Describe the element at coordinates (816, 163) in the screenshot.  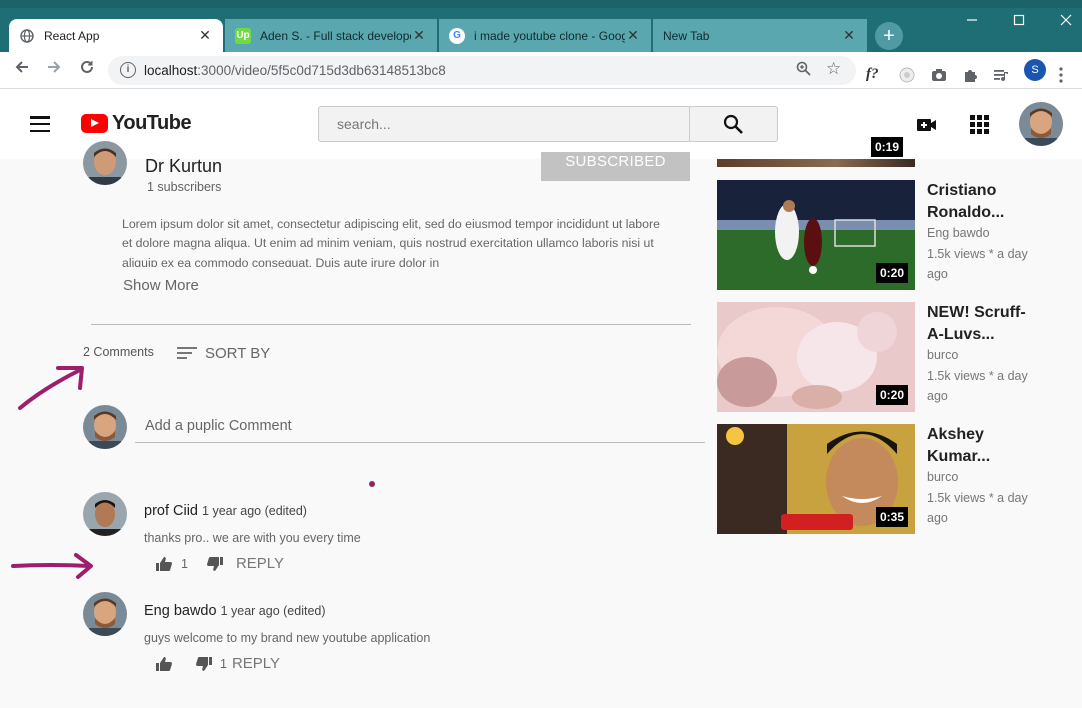
I see `previous-video-thumbnail` at that location.